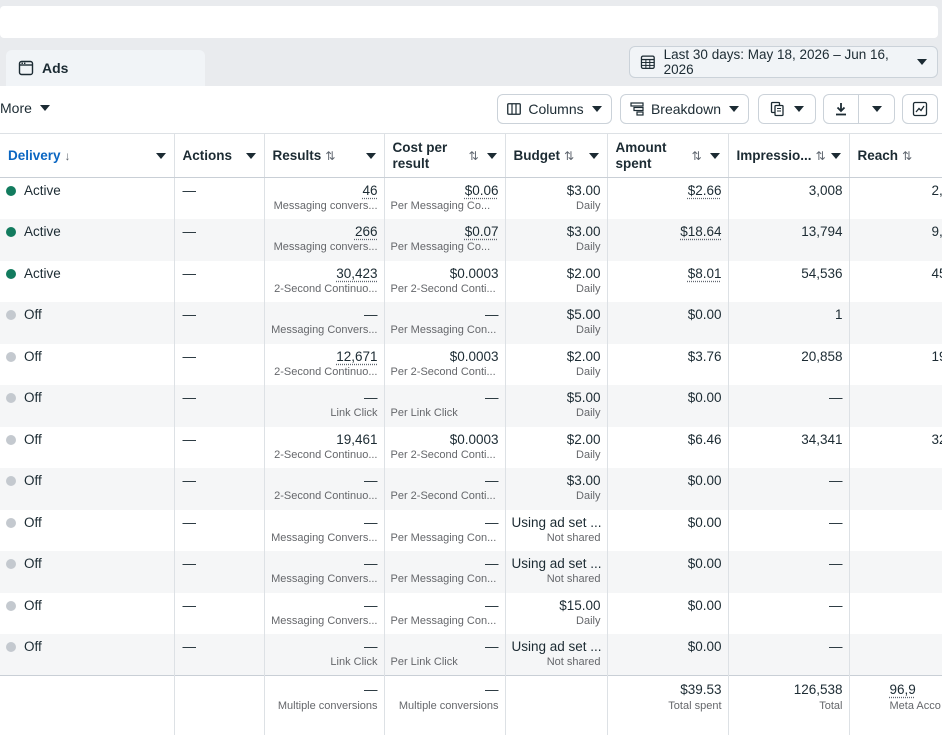  I want to click on reach-cell: 19,, so click(895, 364).